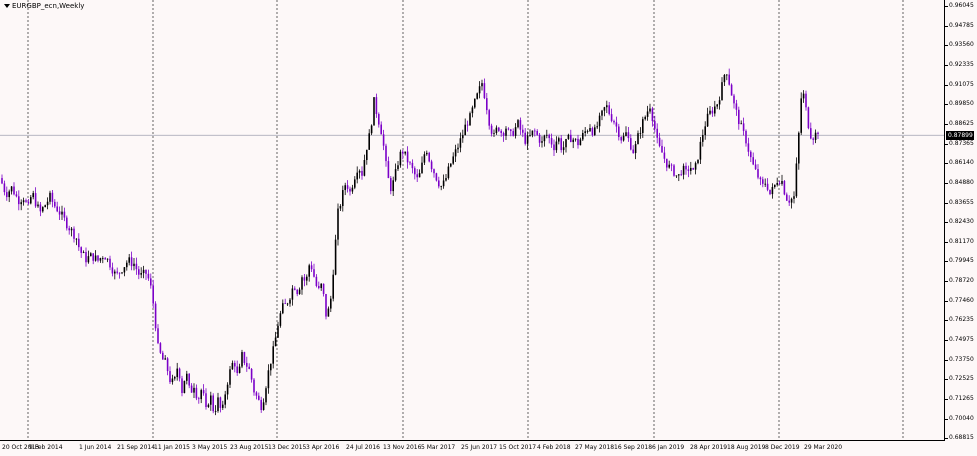 The image size is (977, 456). I want to click on time-tick-label: 15 Oct 2017, so click(518, 447).